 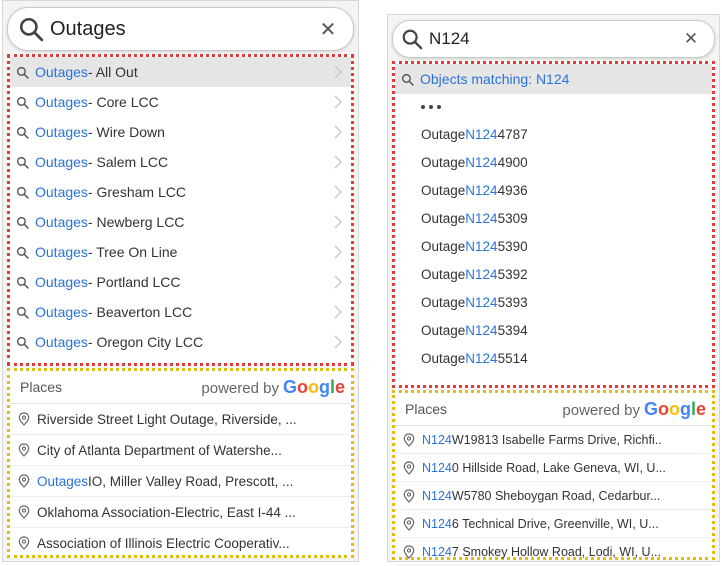 I want to click on places-label: Places, so click(x=426, y=409).